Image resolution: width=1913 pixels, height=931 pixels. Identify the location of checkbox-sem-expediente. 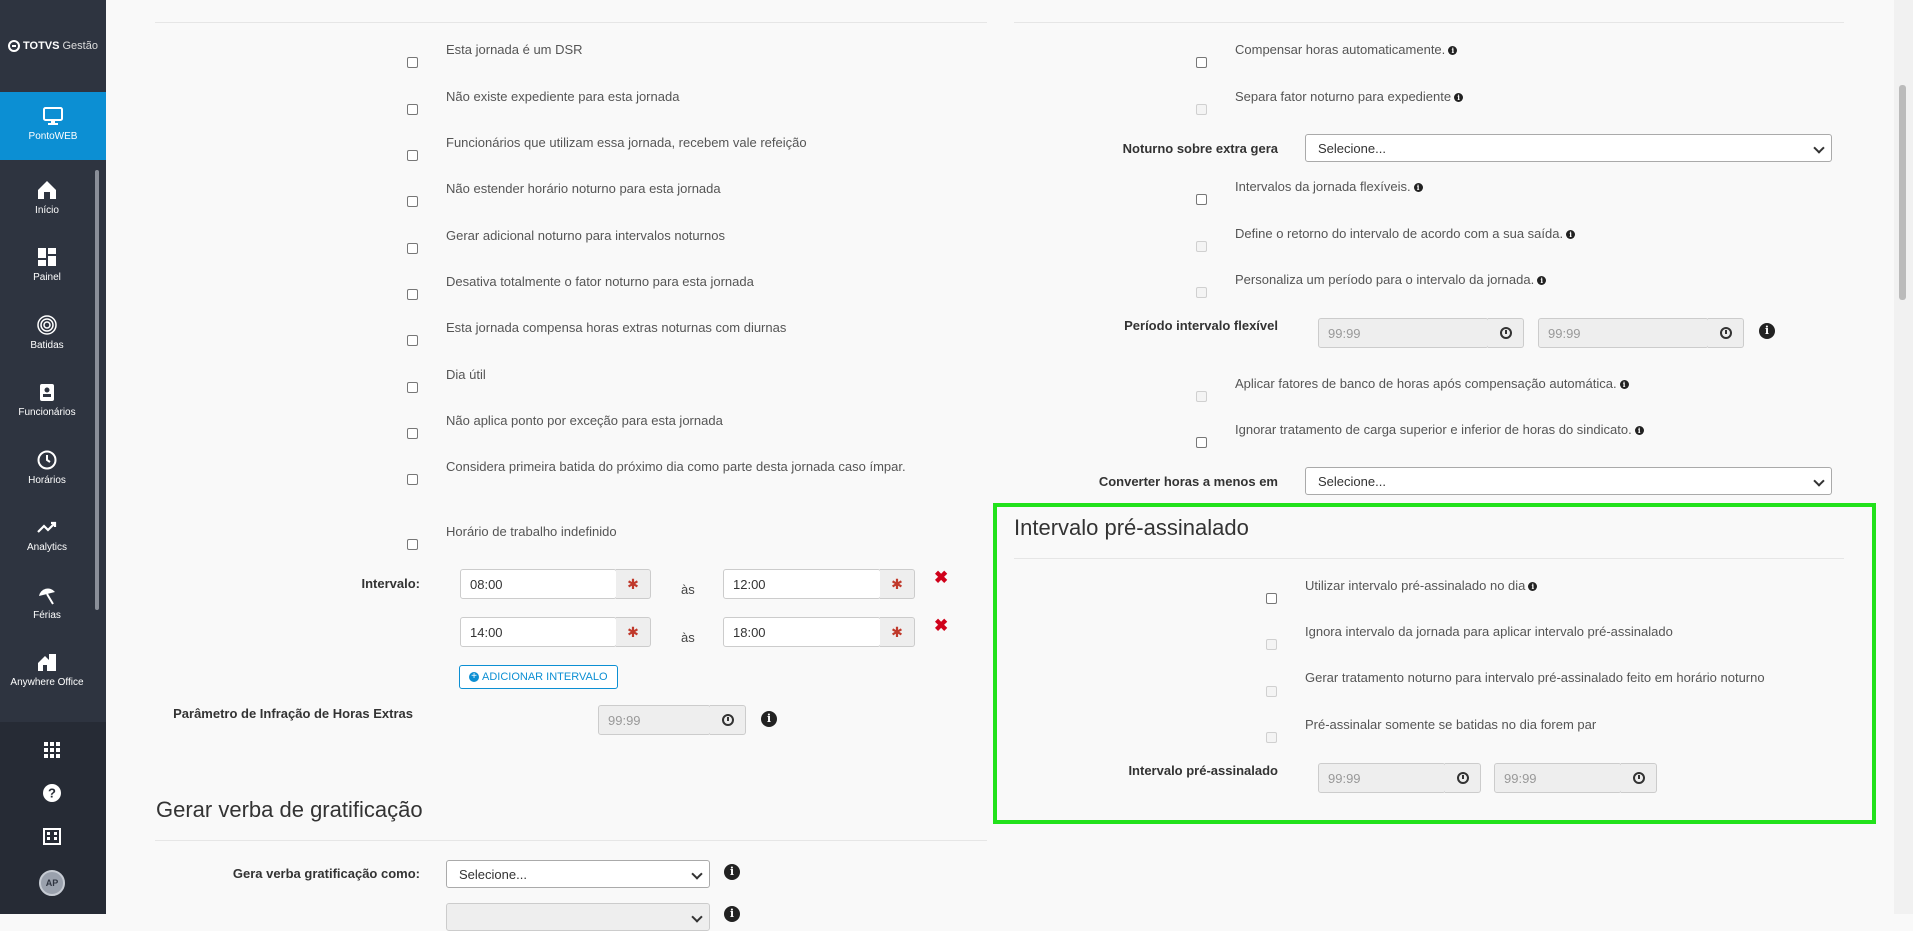
(412, 109).